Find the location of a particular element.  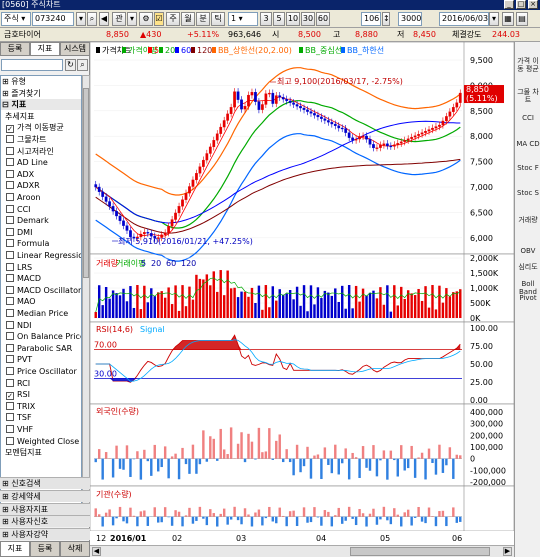

h-scroll-thumb is located at coordinates (420, 551).